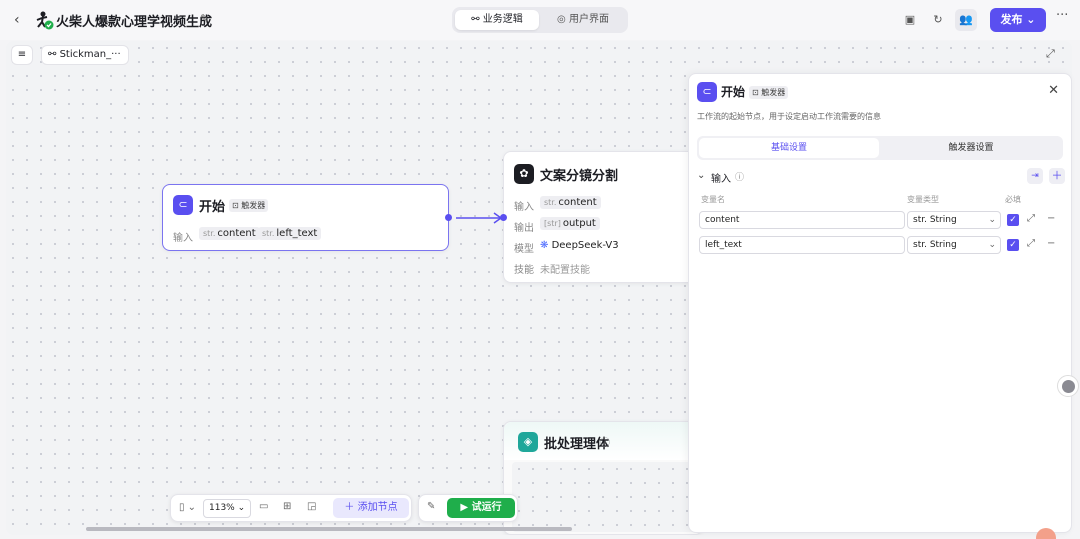 The width and height of the screenshot is (1080, 539). What do you see at coordinates (910, 20) in the screenshot?
I see `layout-icon: ▣` at bounding box center [910, 20].